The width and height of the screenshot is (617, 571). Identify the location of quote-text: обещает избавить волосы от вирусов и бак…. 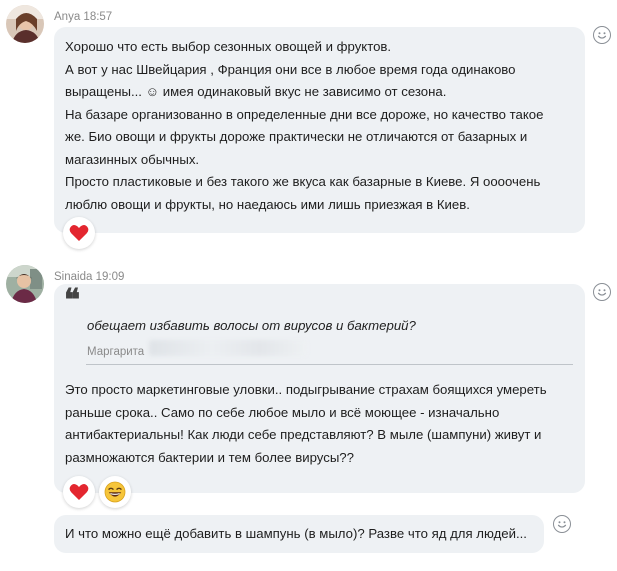
(251, 325).